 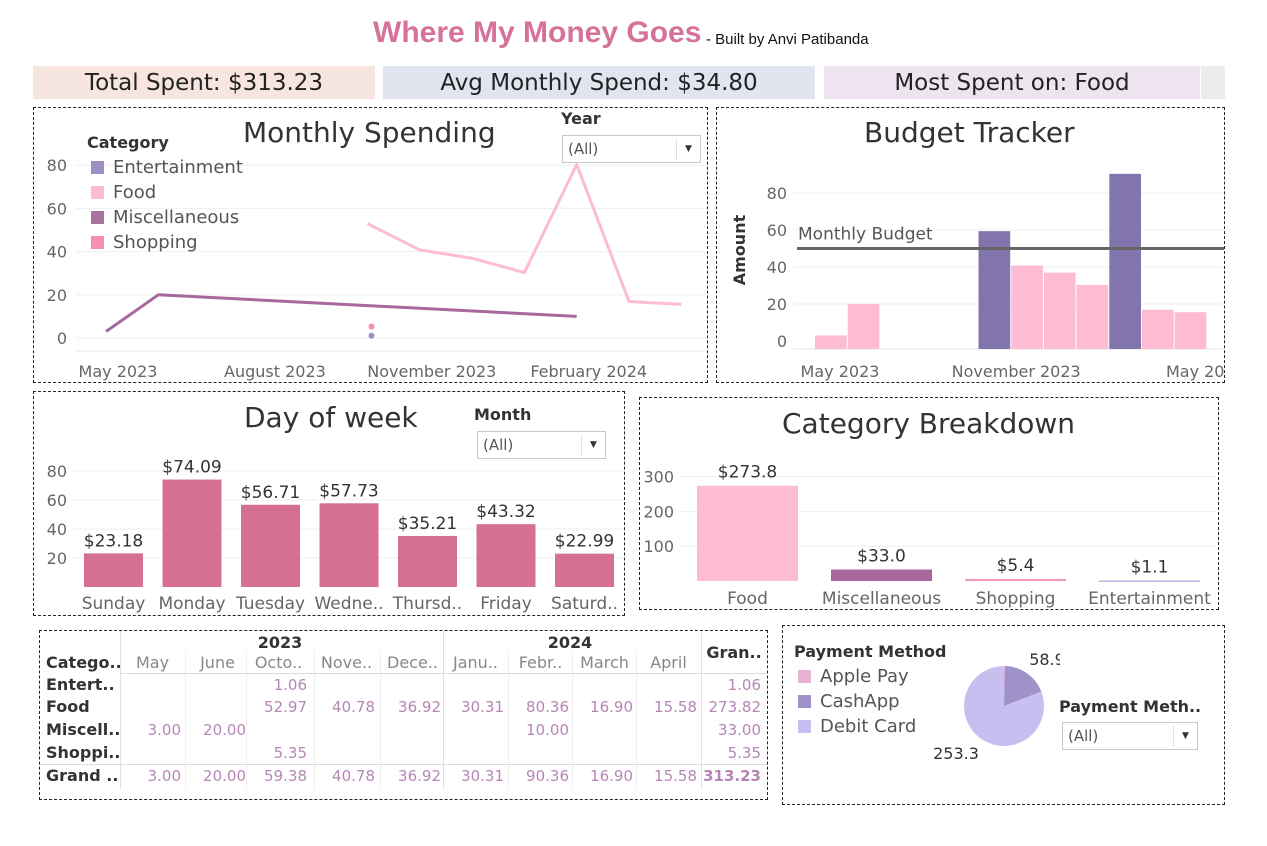 I want to click on x-tick-label: Monday, so click(x=191, y=604).